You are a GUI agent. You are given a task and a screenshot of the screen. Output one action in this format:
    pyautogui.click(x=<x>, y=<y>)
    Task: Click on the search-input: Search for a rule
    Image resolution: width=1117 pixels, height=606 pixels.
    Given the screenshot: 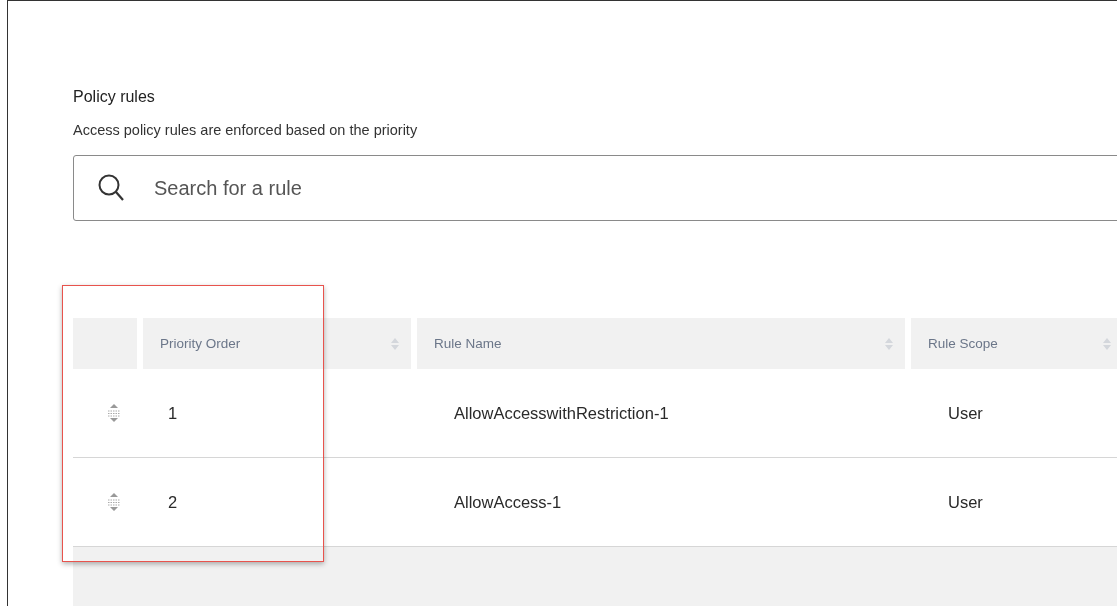 What is the action you would take?
    pyautogui.click(x=634, y=188)
    